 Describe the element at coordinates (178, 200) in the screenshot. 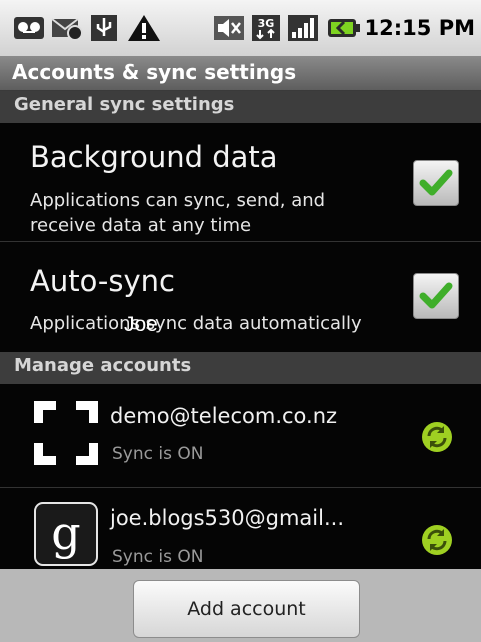

I see `background-data-summary-line1: Applications can sync, send, and` at that location.